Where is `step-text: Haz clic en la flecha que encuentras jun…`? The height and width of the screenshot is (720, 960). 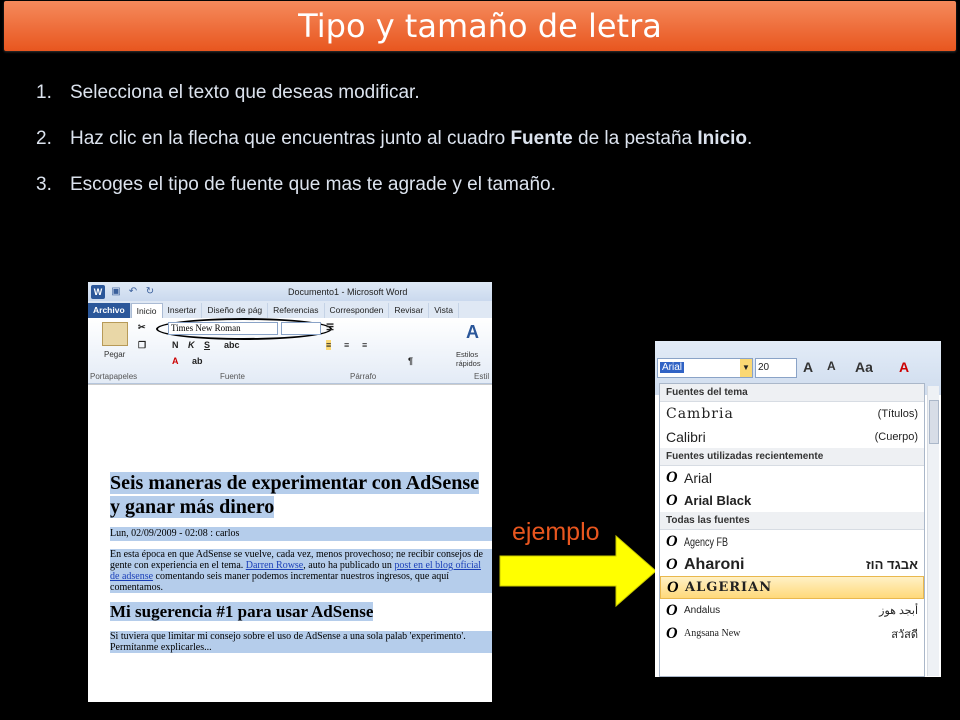
step-text: Haz clic en la flecha que encuentras jun… is located at coordinates (411, 138).